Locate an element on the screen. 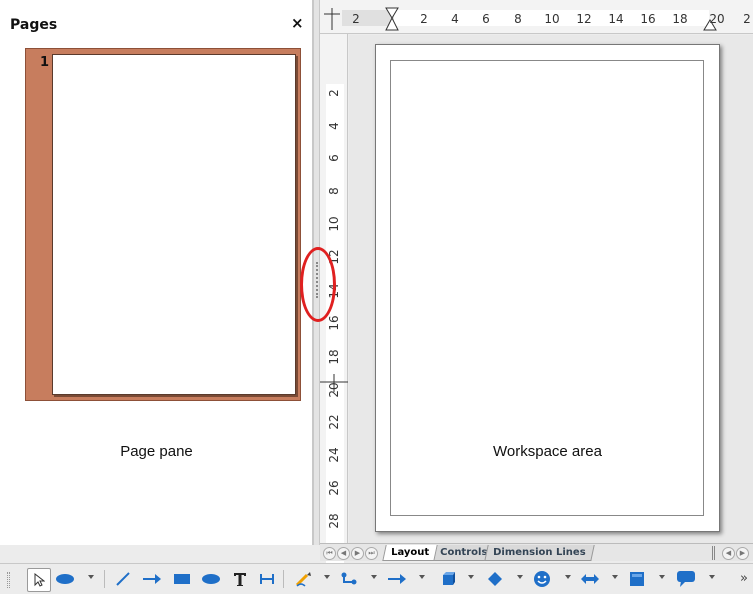 The height and width of the screenshot is (594, 753). block-arrows-icon is located at coordinates (590, 579).